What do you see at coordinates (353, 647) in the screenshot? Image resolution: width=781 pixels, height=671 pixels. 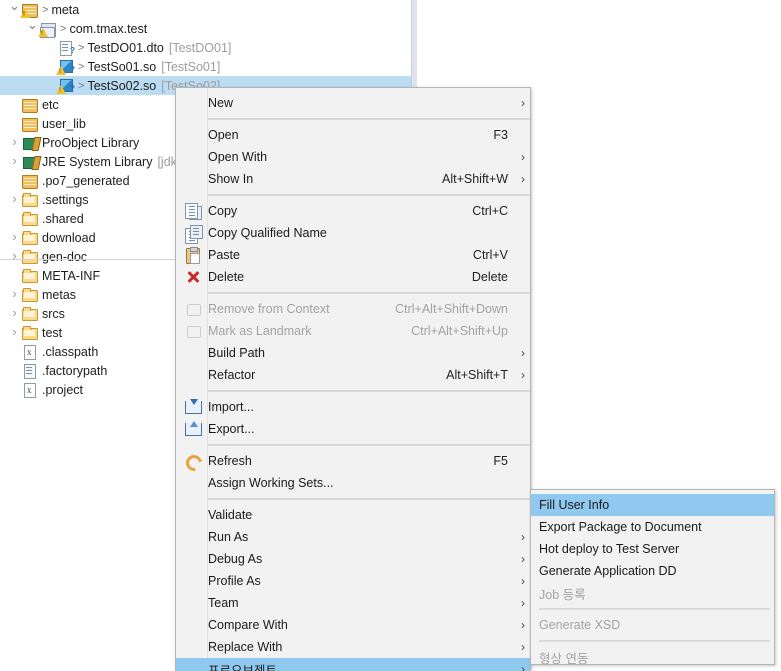 I see `menu-item-replace-with: Replace With ›` at bounding box center [353, 647].